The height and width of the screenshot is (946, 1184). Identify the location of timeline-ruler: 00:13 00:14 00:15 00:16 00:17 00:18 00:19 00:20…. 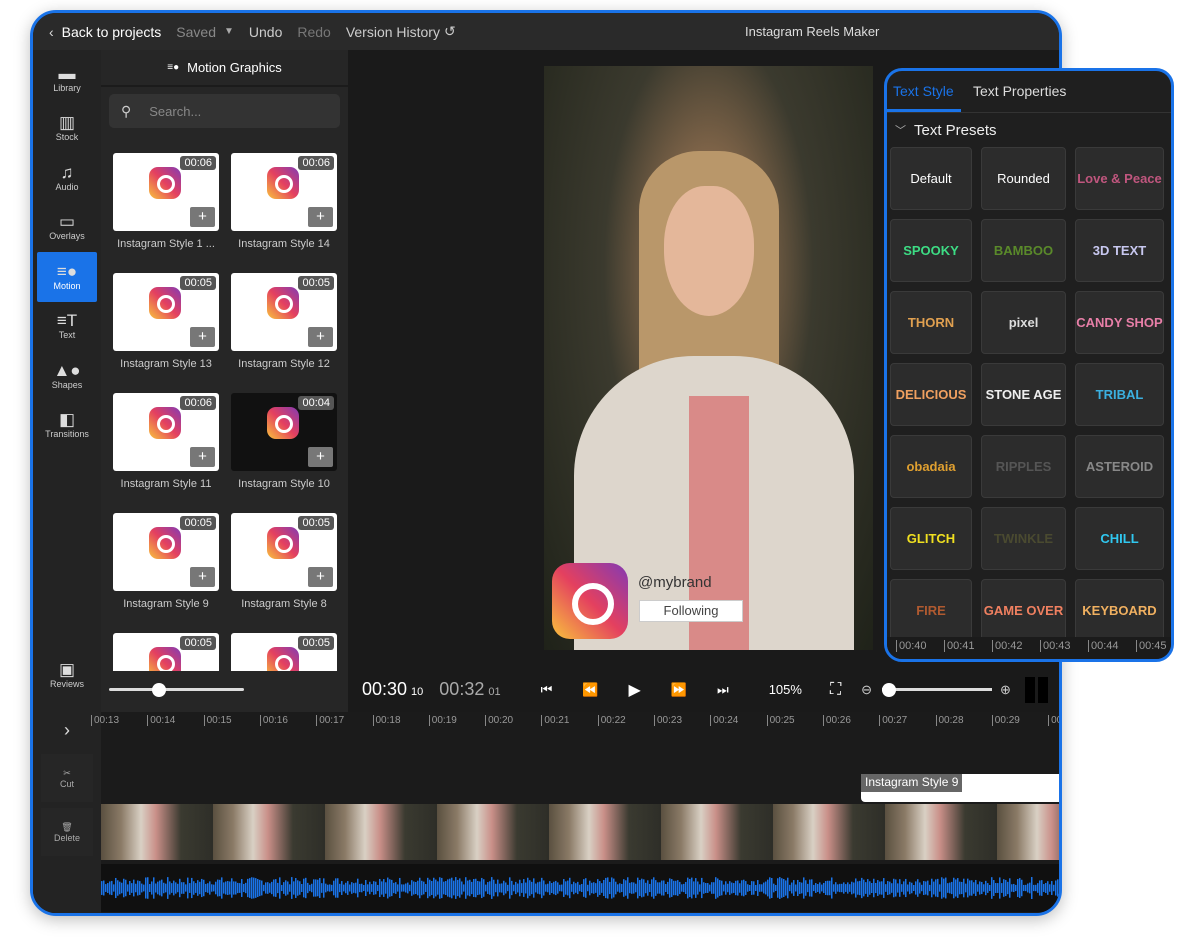
(575, 721).